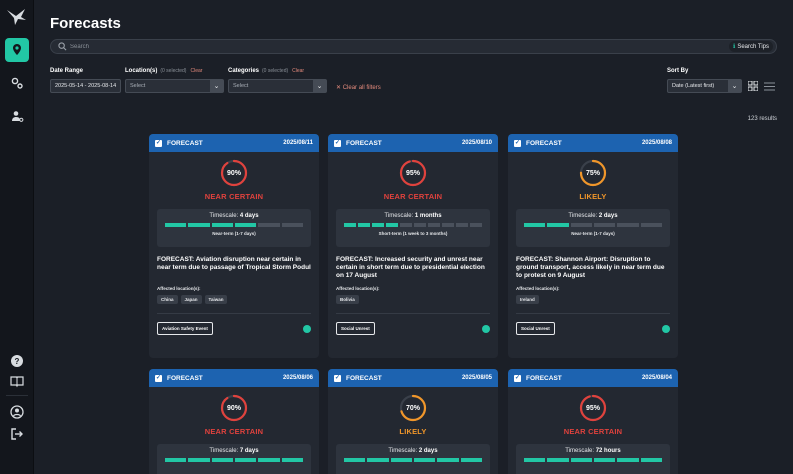 Image resolution: width=793 pixels, height=474 pixels. What do you see at coordinates (196, 71) in the screenshot?
I see `locations-clear-link: Clear` at bounding box center [196, 71].